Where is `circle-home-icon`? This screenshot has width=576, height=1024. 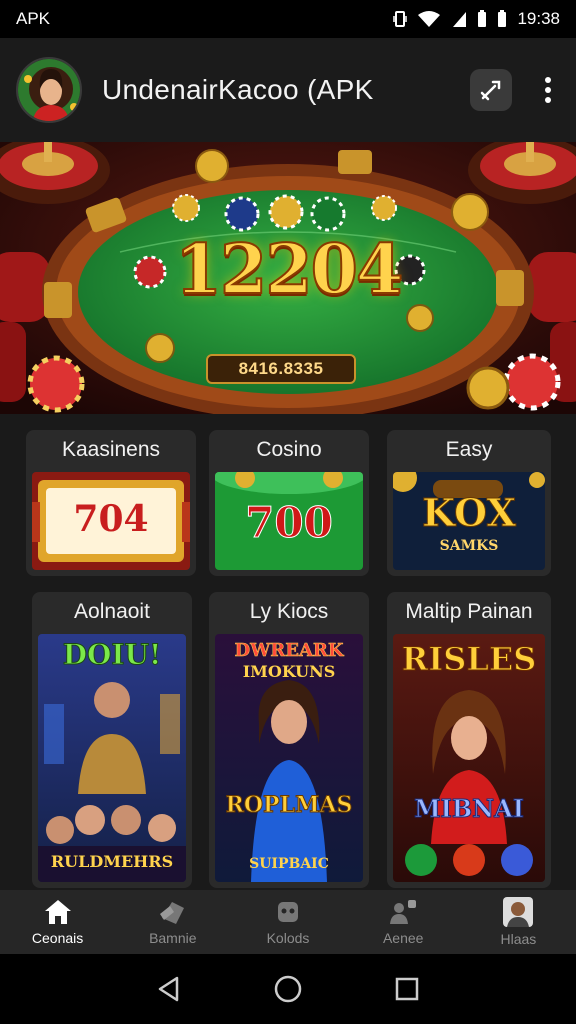
circle-home-icon is located at coordinates (288, 989).